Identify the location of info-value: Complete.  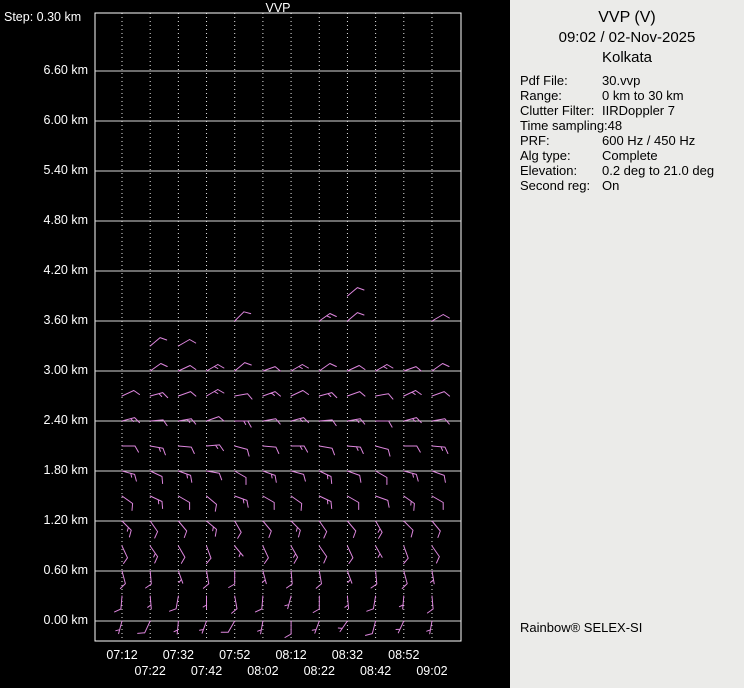
(630, 155).